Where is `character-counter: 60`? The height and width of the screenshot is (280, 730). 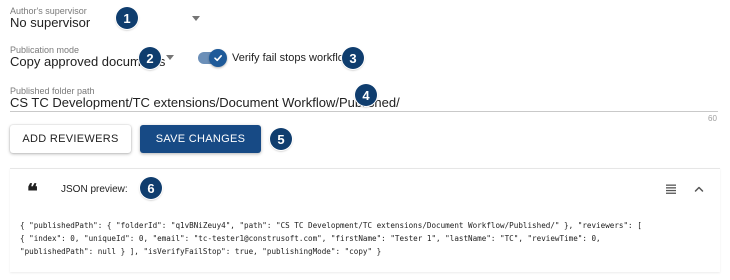
character-counter: 60 is located at coordinates (712, 118).